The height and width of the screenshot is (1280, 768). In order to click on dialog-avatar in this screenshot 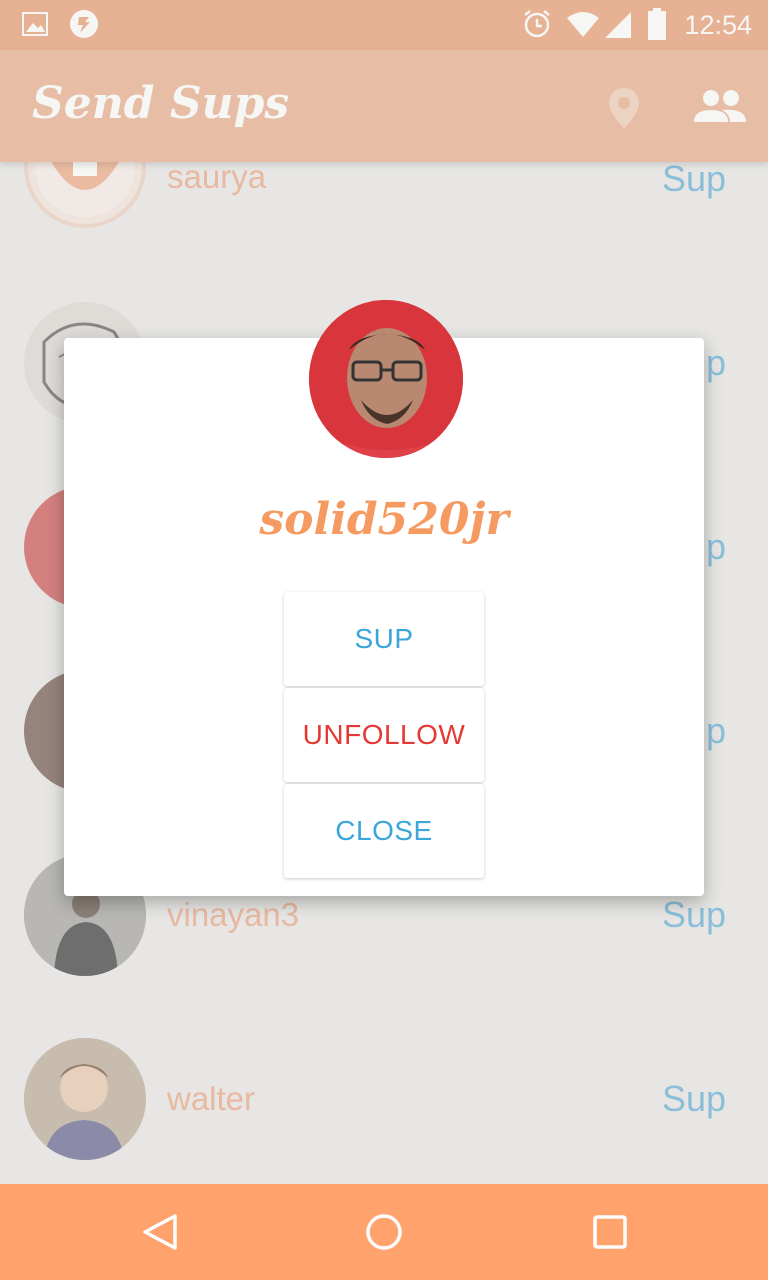, I will do `click(386, 379)`.